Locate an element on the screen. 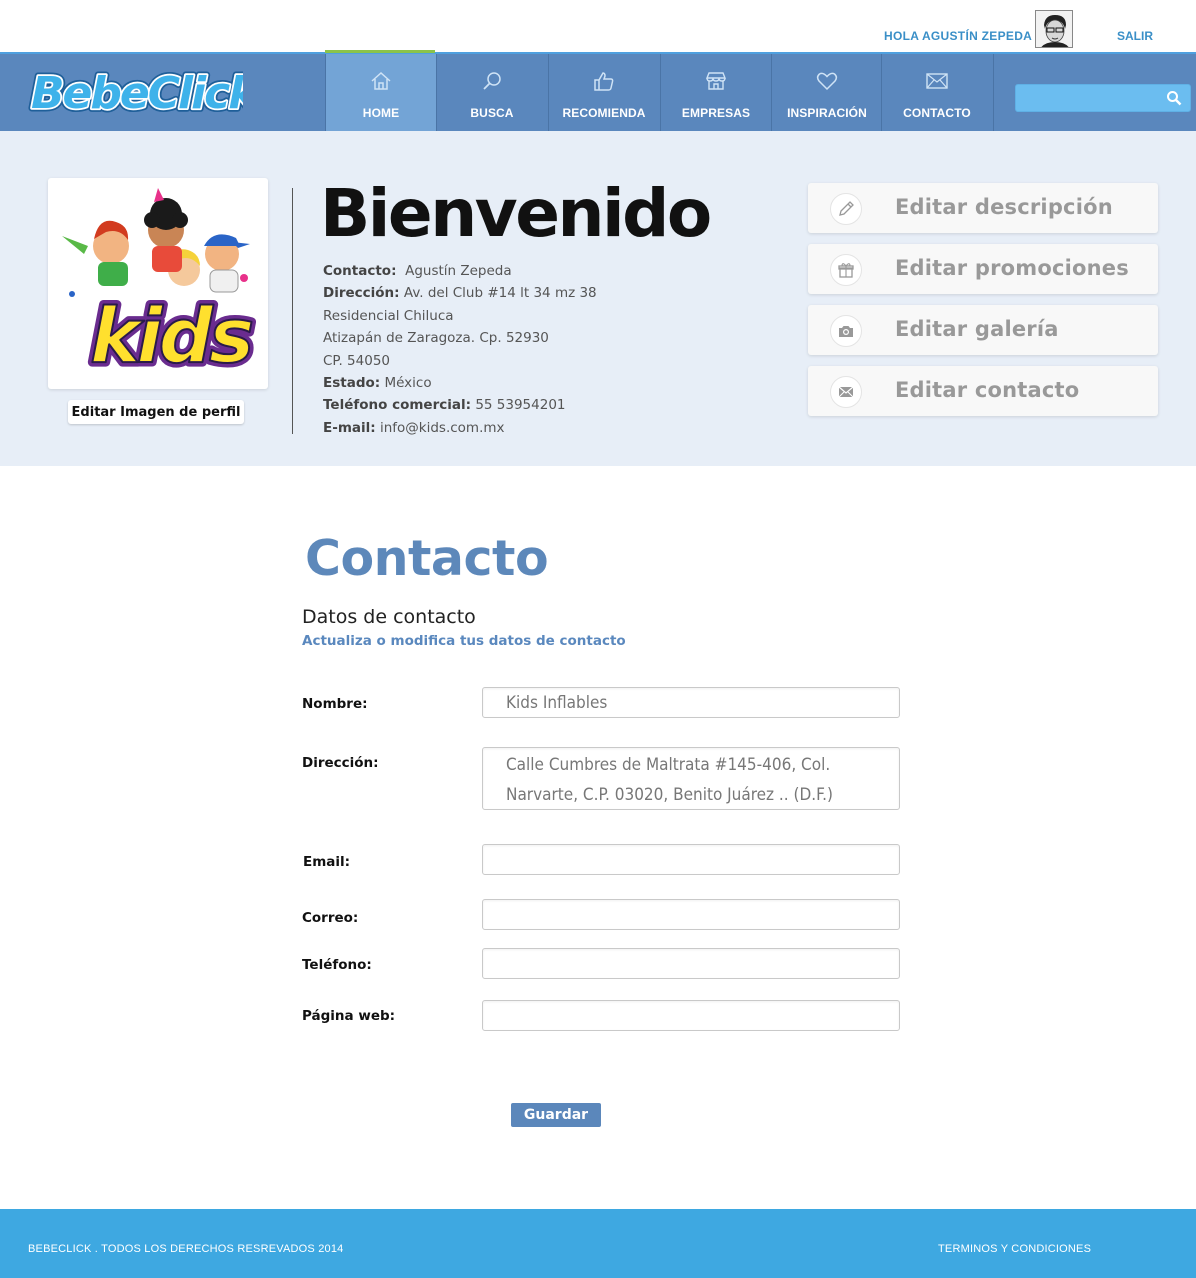 The height and width of the screenshot is (1278, 1196). contact-row: Contacto: Agustín Zepeda is located at coordinates (460, 271).